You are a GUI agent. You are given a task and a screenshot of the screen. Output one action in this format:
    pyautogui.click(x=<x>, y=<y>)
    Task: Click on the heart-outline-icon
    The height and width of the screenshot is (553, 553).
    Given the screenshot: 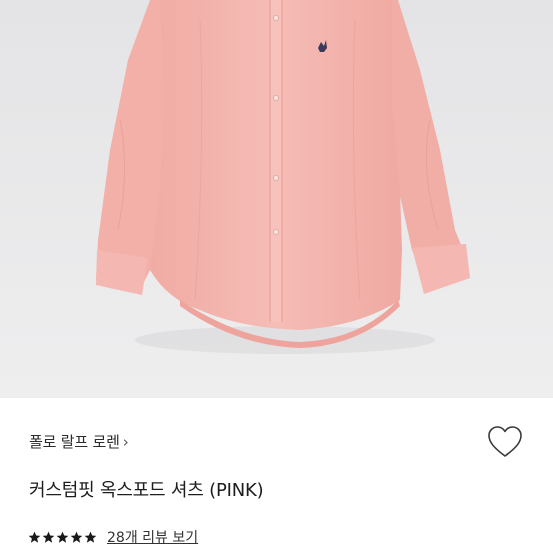 What is the action you would take?
    pyautogui.click(x=505, y=441)
    